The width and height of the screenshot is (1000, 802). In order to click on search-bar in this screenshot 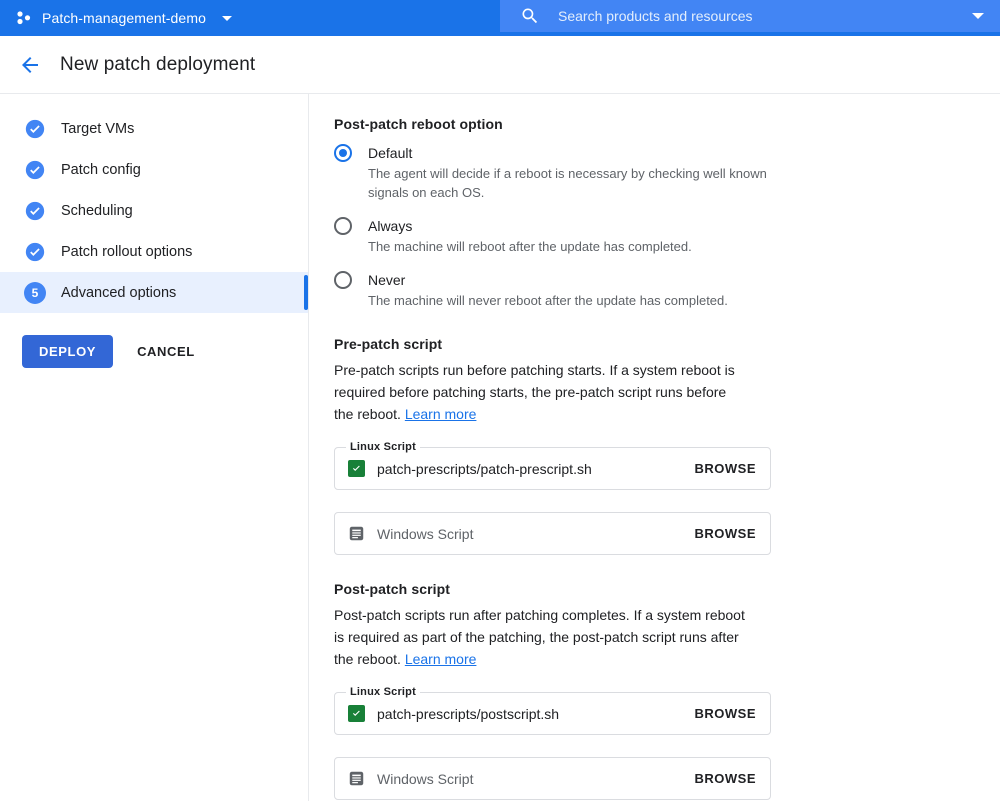, I will do `click(750, 16)`.